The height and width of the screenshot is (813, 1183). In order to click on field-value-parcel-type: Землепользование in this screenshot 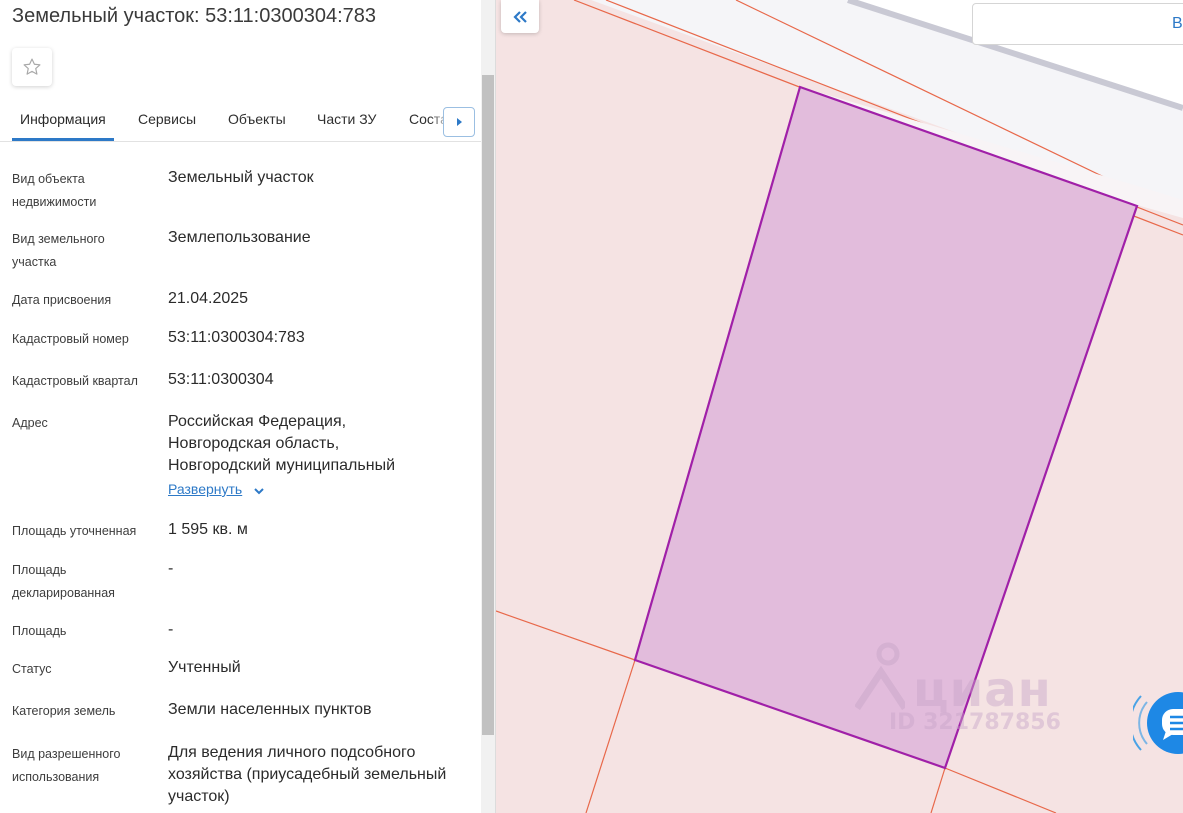, I will do `click(239, 237)`.